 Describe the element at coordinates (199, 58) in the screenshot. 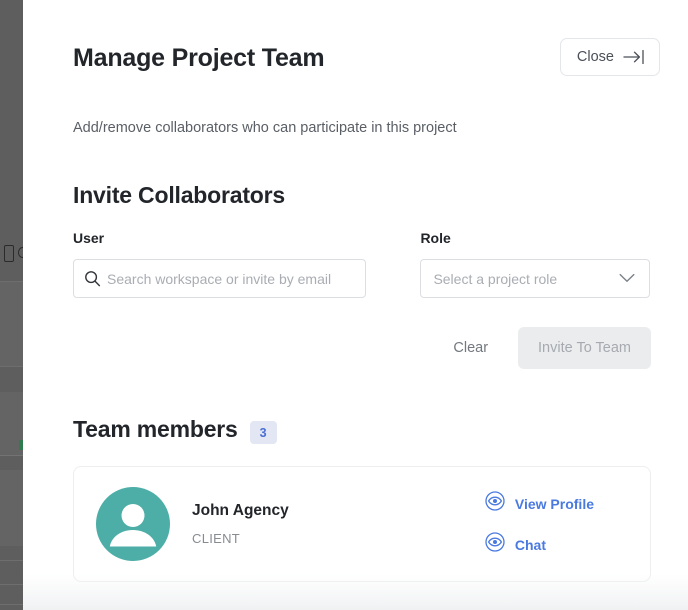

I see `page-title: Manage Project Team` at that location.